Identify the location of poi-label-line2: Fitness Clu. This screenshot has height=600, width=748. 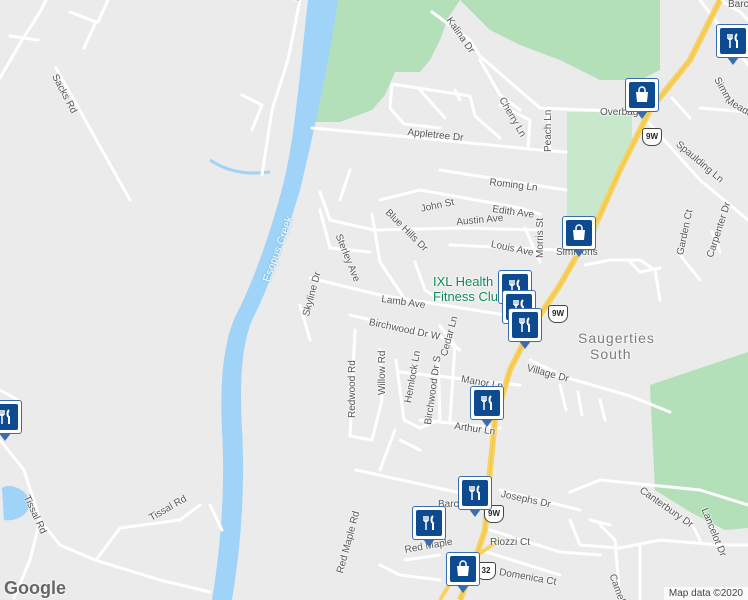
(465, 296).